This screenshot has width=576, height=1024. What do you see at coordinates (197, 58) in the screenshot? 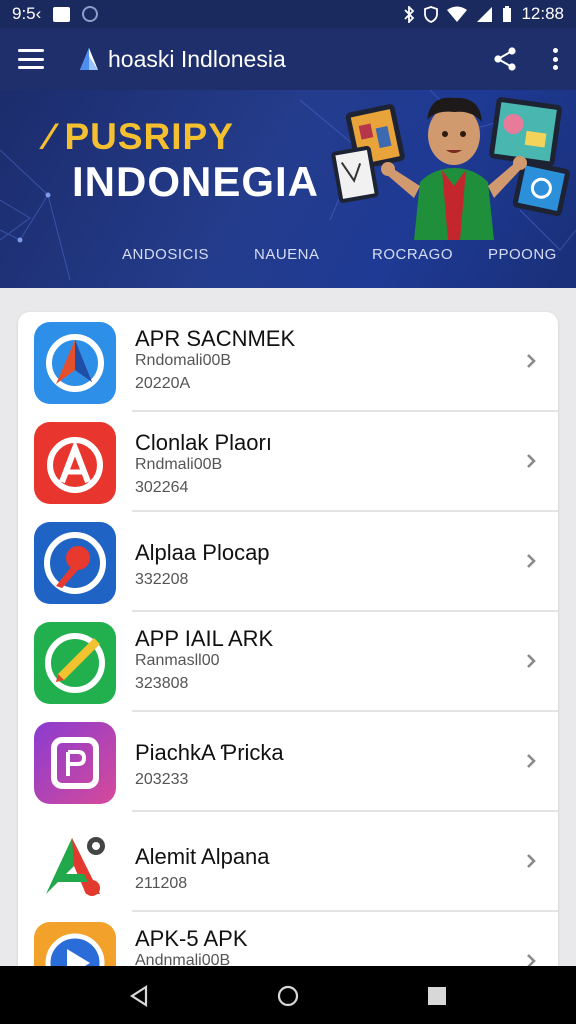
I see `app-title: hoaski Indlonesia` at bounding box center [197, 58].